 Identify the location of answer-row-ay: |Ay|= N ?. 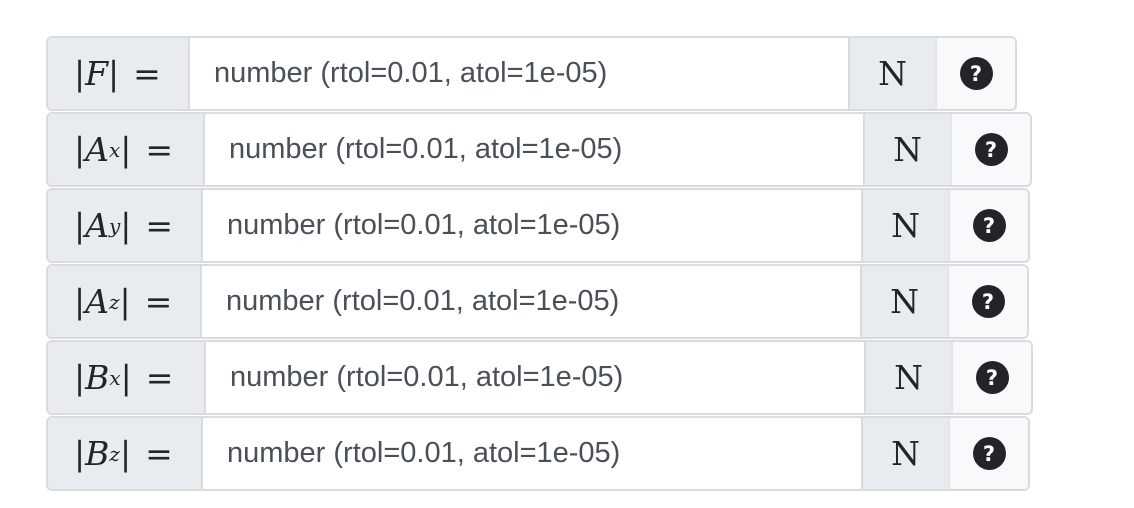
(538, 225).